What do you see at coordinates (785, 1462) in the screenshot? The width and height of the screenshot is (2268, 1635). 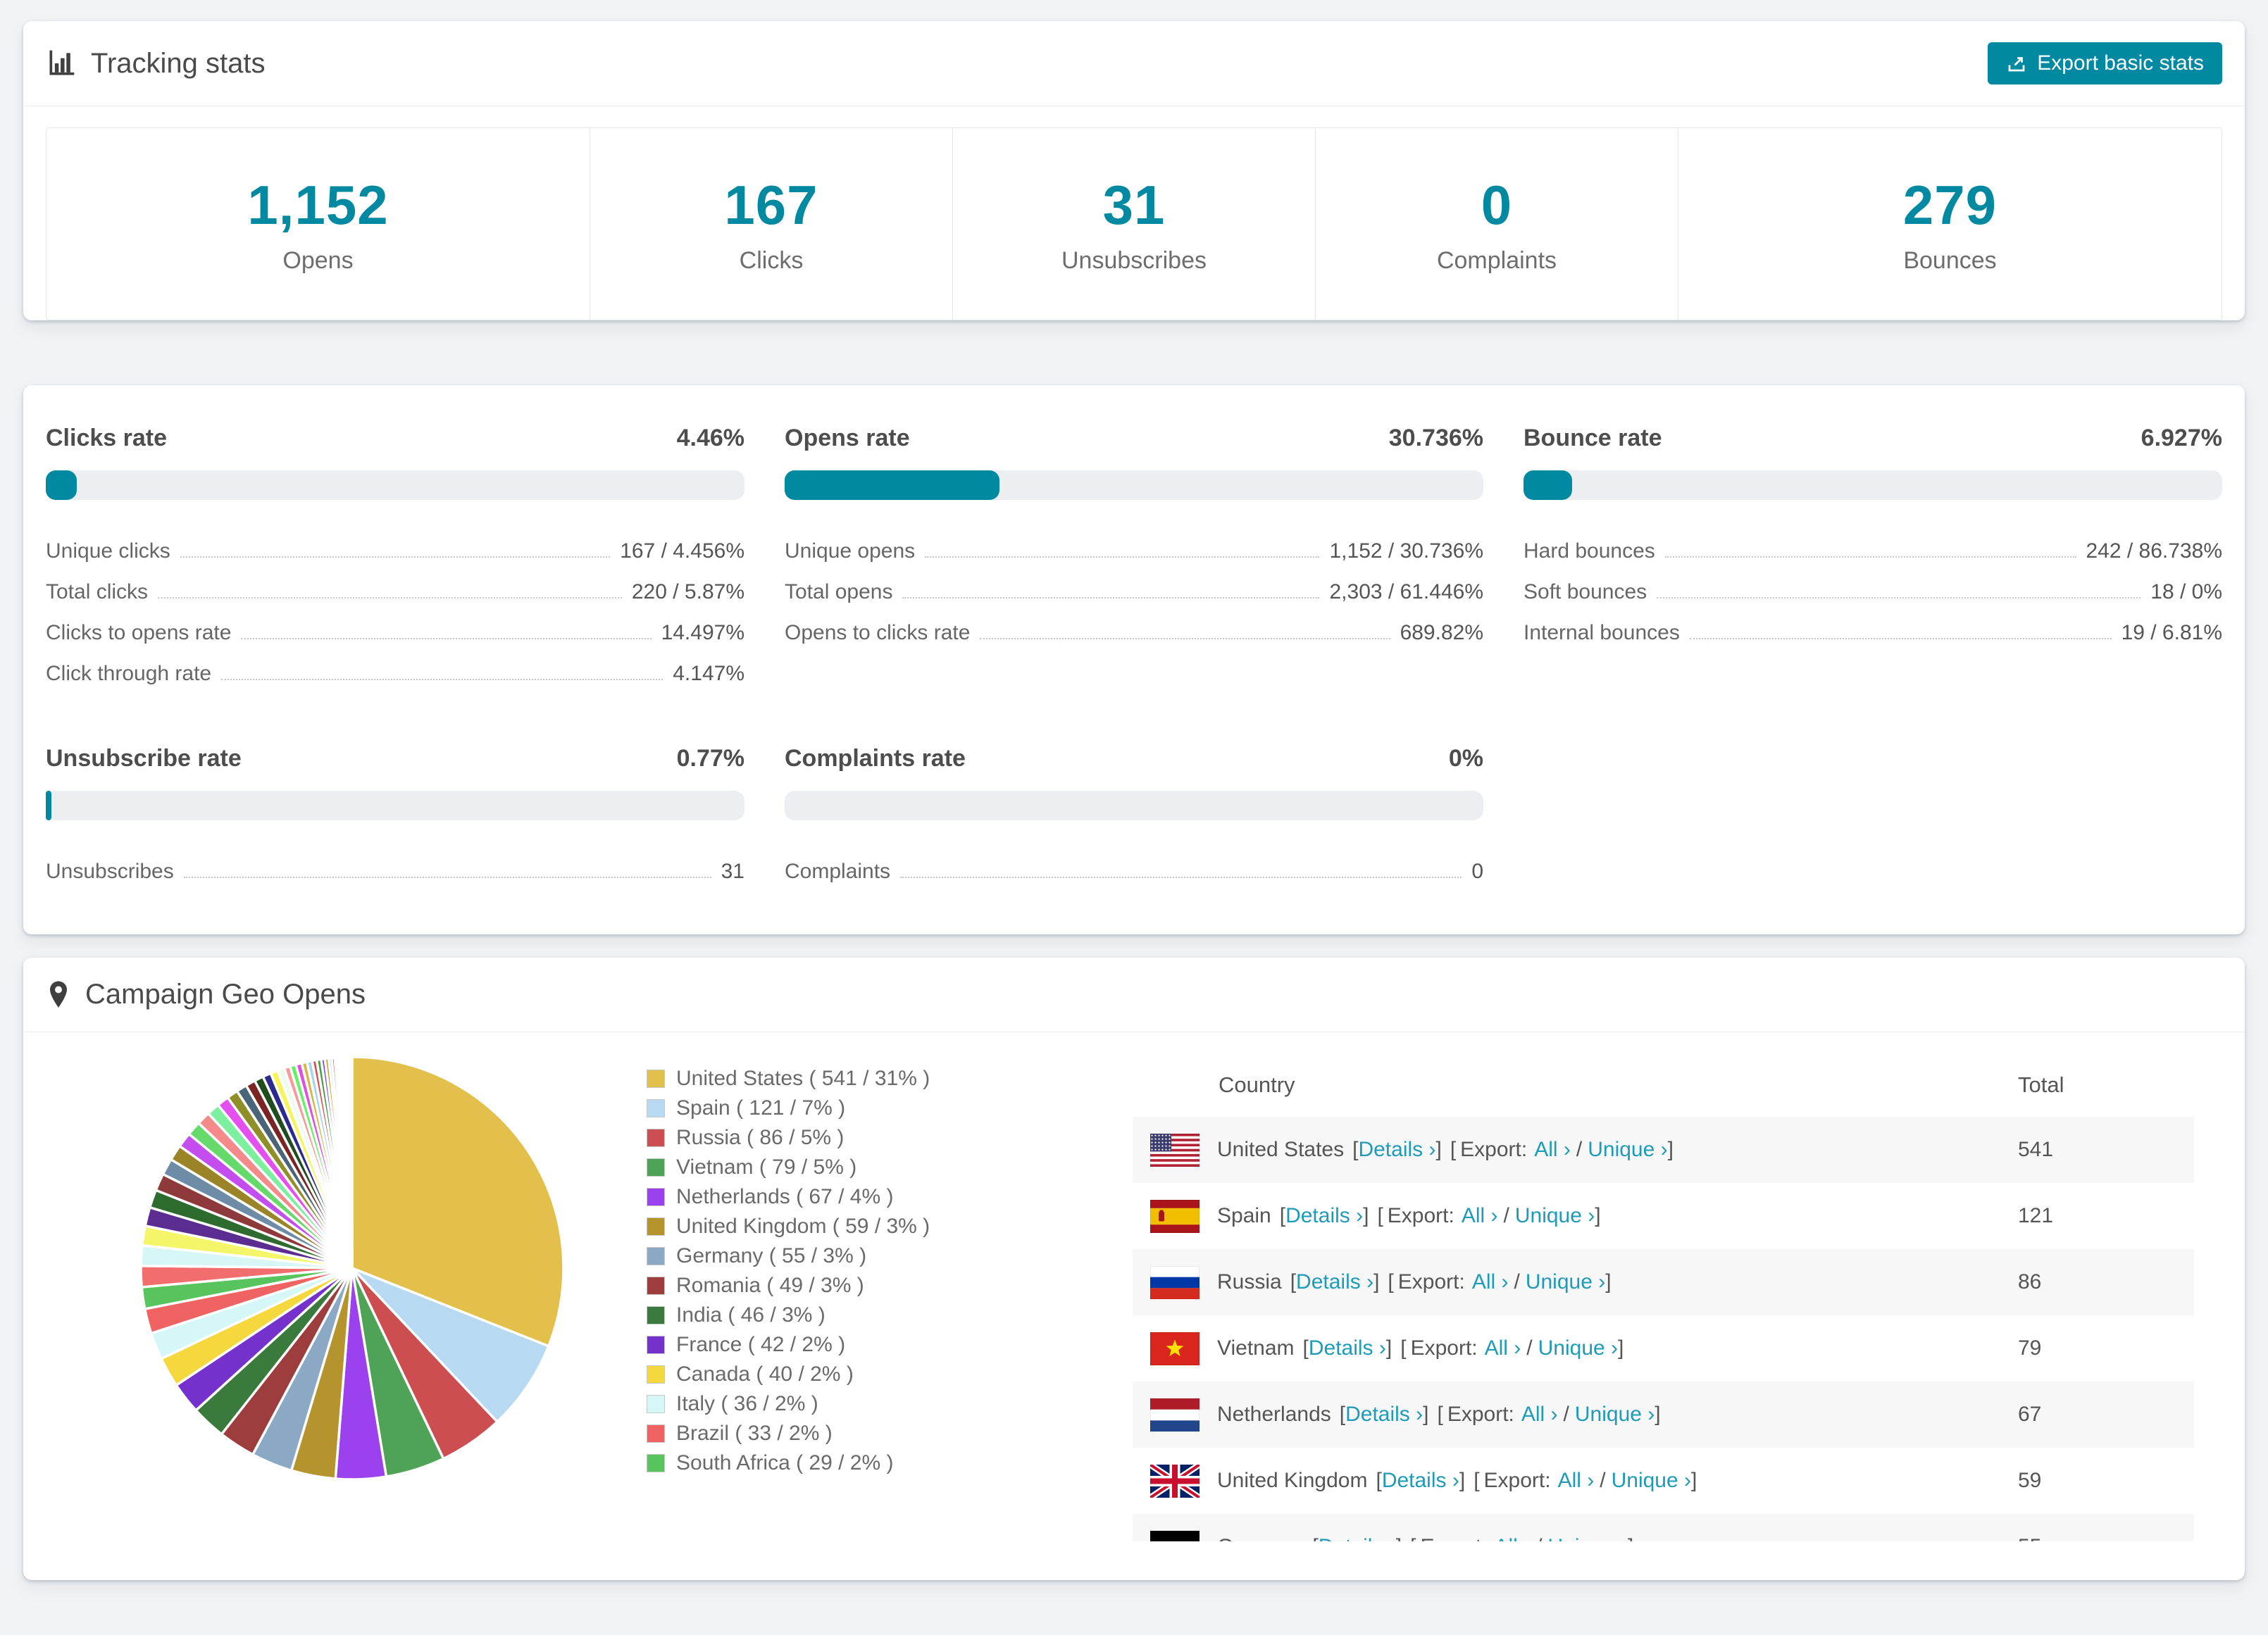 I see `legend-label: South Africa ( 29 / 2% )` at bounding box center [785, 1462].